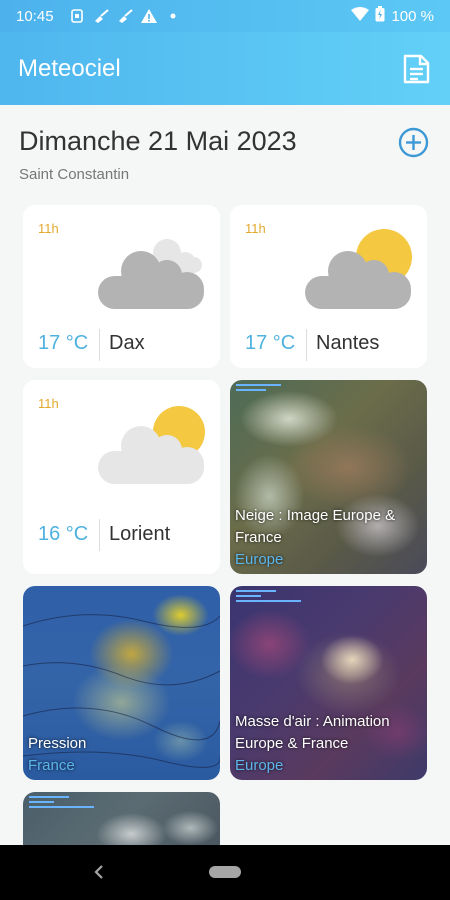 The height and width of the screenshot is (900, 450). Describe the element at coordinates (74, 174) in the screenshot. I see `location-label: Saint Constantin` at that location.